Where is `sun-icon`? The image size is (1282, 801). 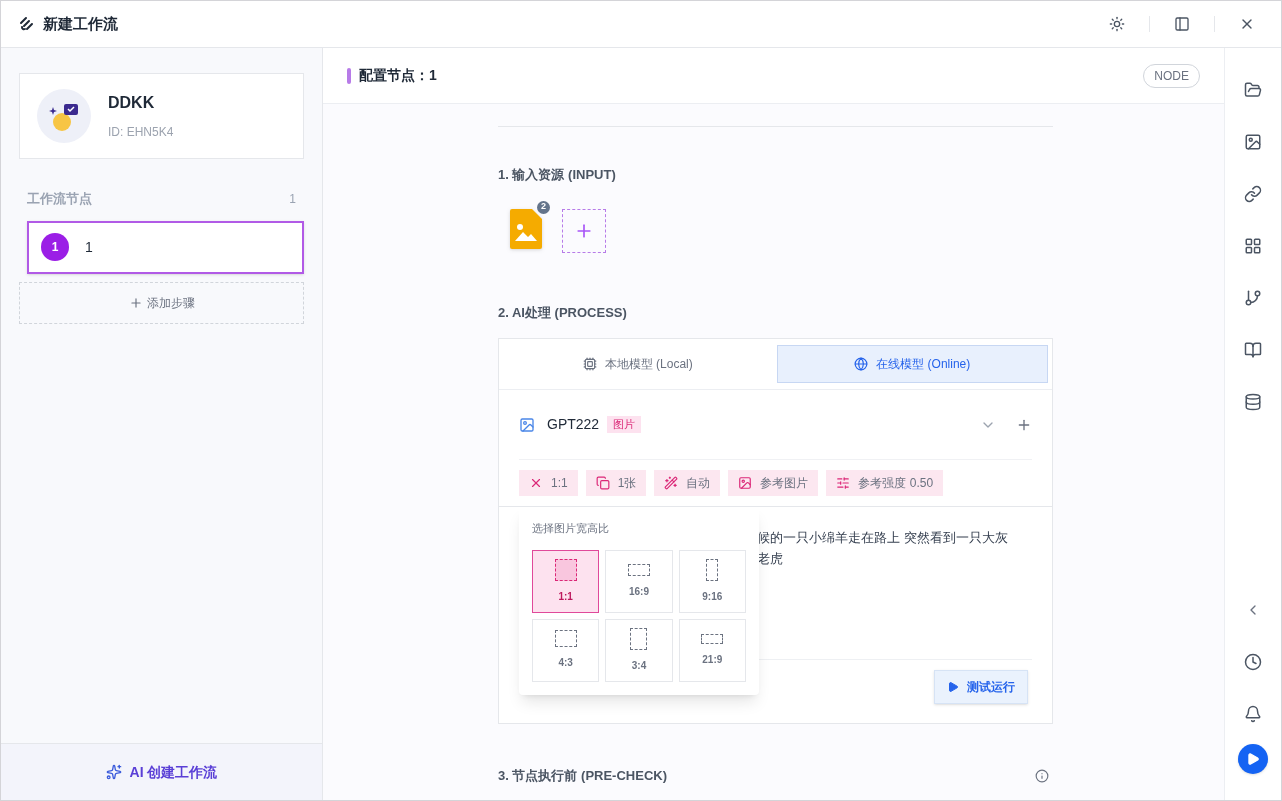
sun-icon is located at coordinates (1117, 24).